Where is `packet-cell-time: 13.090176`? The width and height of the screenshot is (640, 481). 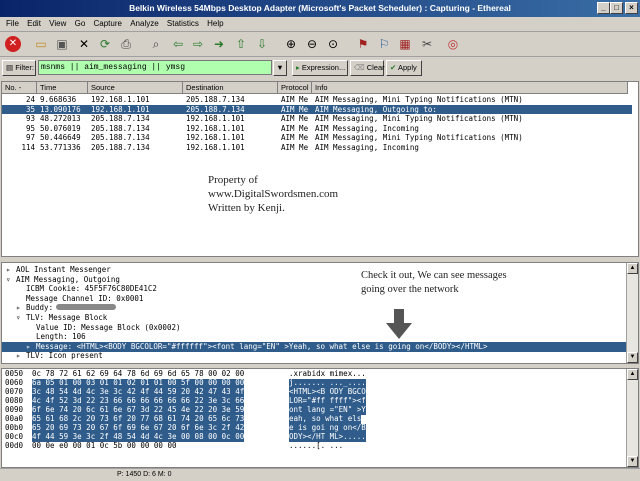 packet-cell-time: 13.090176 is located at coordinates (60, 109).